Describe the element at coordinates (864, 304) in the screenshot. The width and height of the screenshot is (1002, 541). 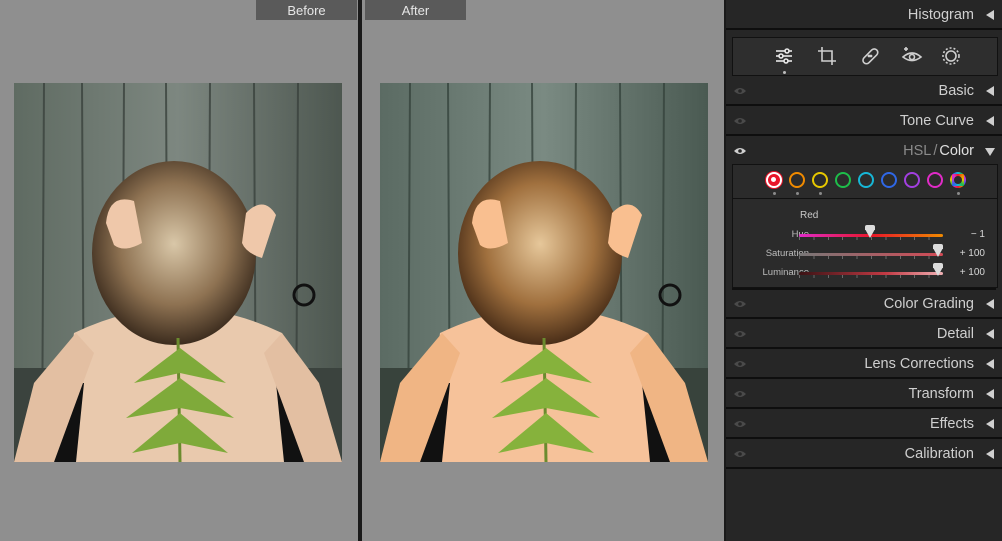
I see `color-grading-section-header: Color Grading` at that location.